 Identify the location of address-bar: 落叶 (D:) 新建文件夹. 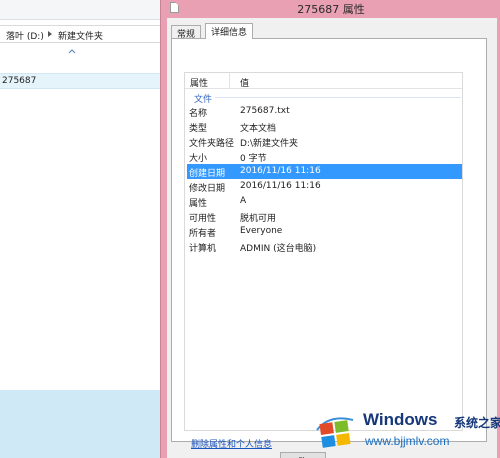
(83, 34).